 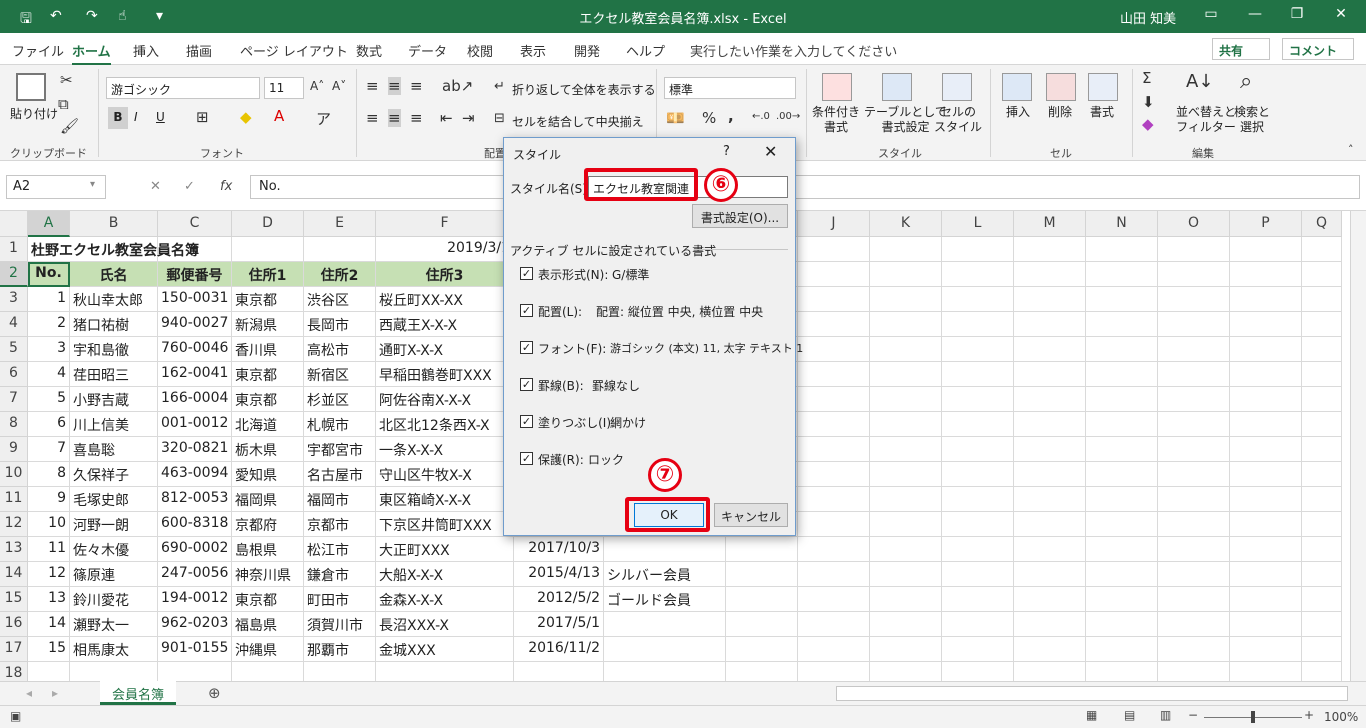 What do you see at coordinates (1341, 14) in the screenshot?
I see `close-window-icon: ✕` at bounding box center [1341, 14].